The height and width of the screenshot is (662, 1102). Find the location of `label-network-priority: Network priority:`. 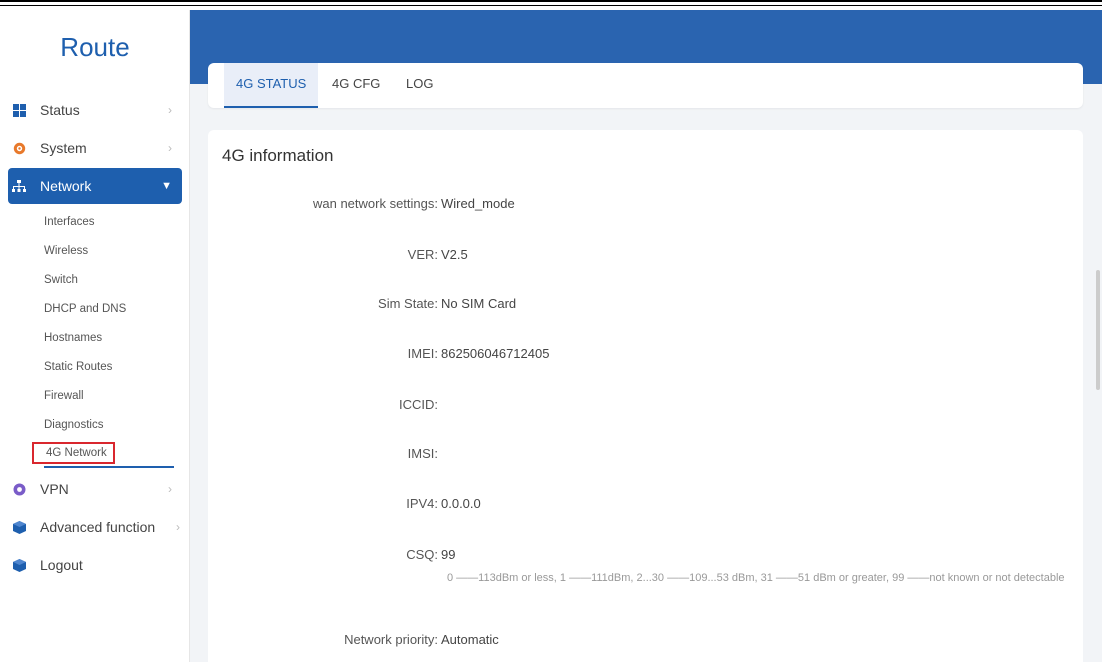

label-network-priority: Network priority: is located at coordinates (391, 639).